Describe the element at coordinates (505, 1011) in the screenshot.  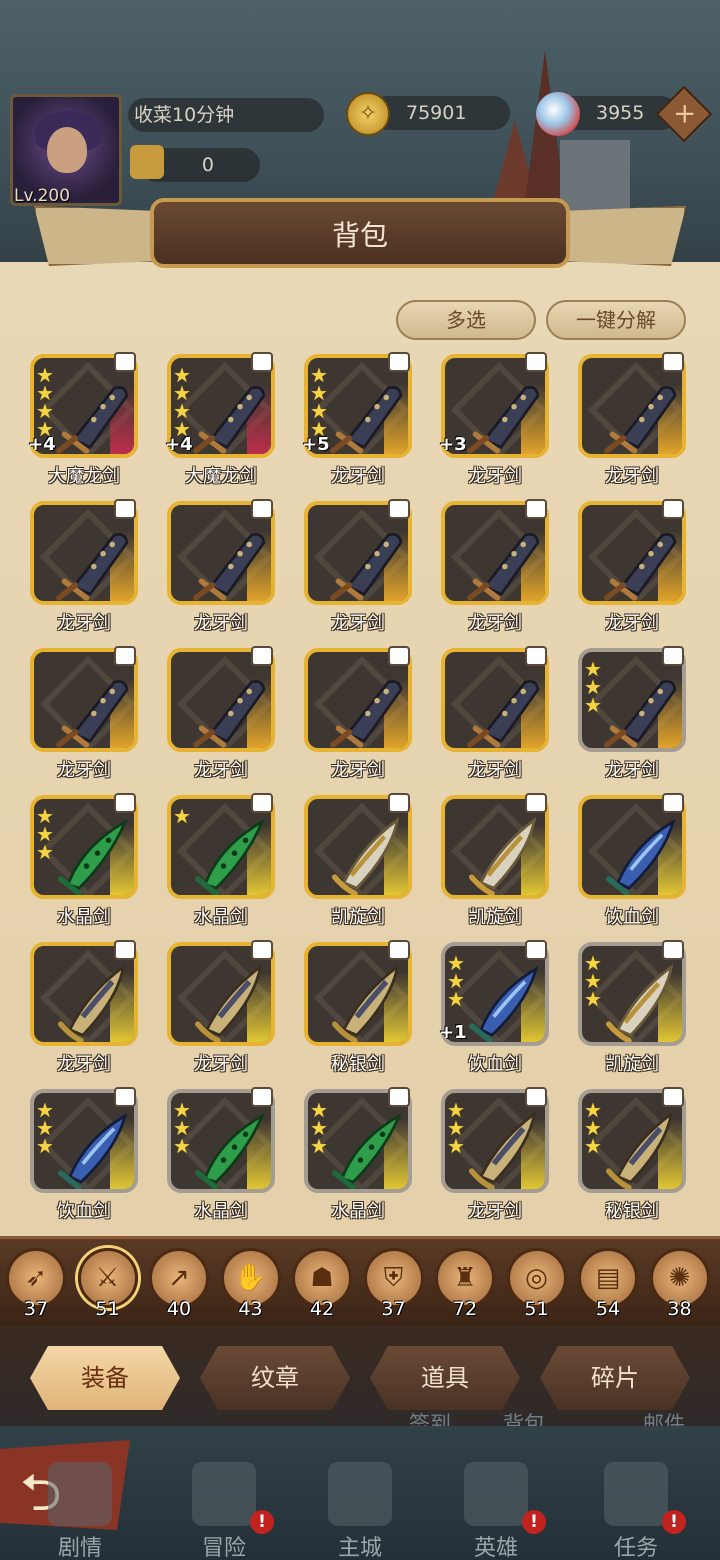
I see `item-slot: ★ ★ ★ +1 饮血剑` at that location.